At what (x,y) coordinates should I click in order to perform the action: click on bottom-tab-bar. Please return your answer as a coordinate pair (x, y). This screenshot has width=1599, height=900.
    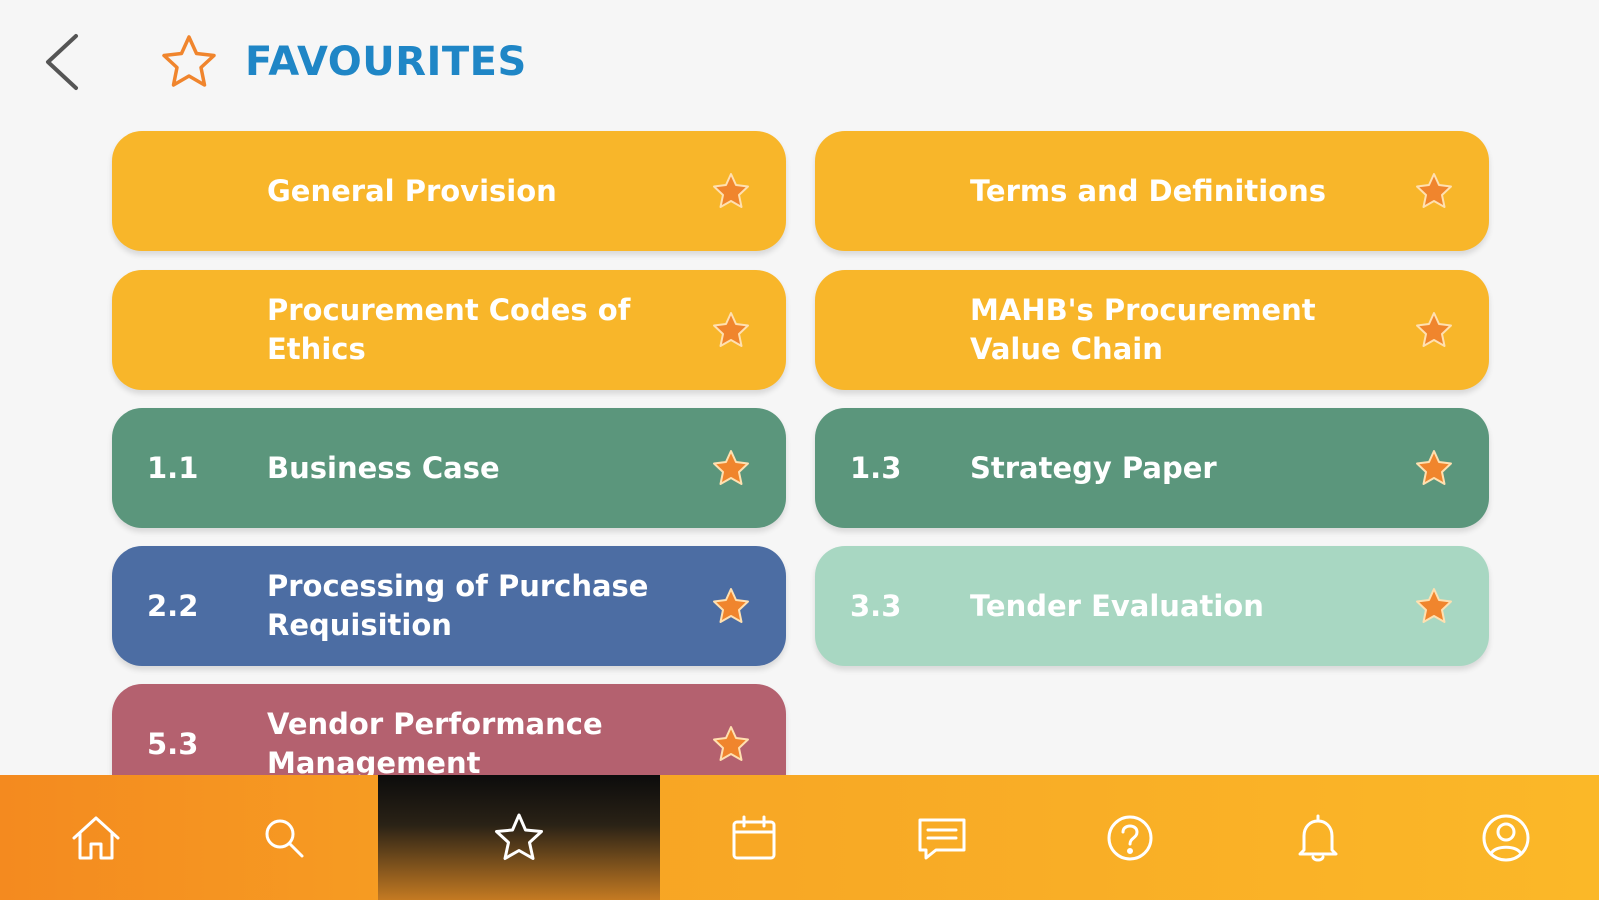
    Looking at the image, I should click on (799, 837).